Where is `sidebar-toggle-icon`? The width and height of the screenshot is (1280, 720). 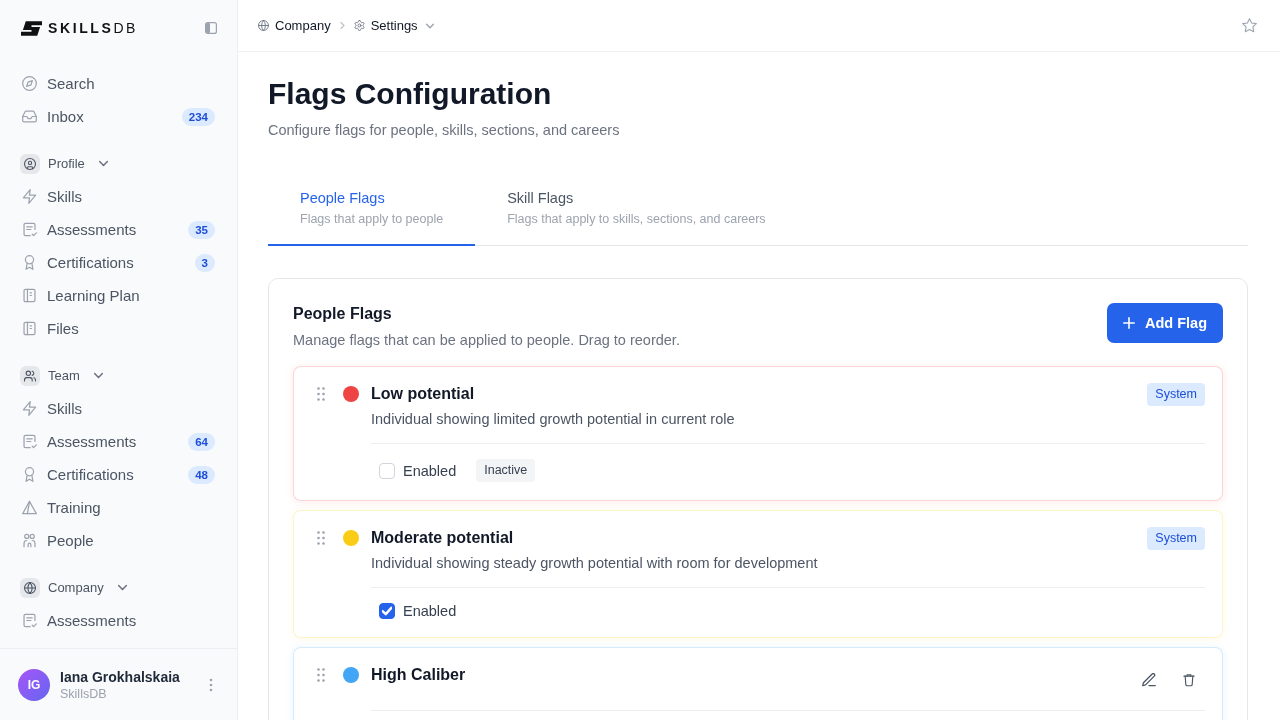 sidebar-toggle-icon is located at coordinates (211, 28).